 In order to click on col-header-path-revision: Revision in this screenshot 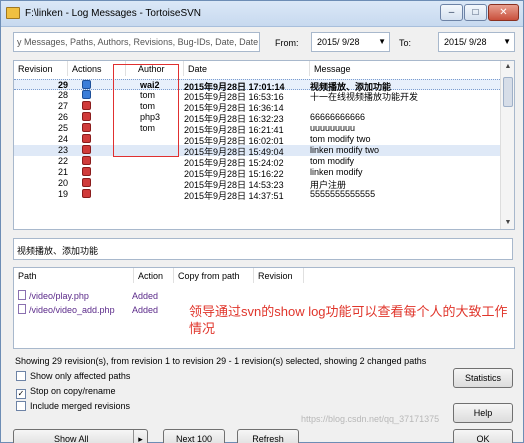, I will do `click(279, 275)`.